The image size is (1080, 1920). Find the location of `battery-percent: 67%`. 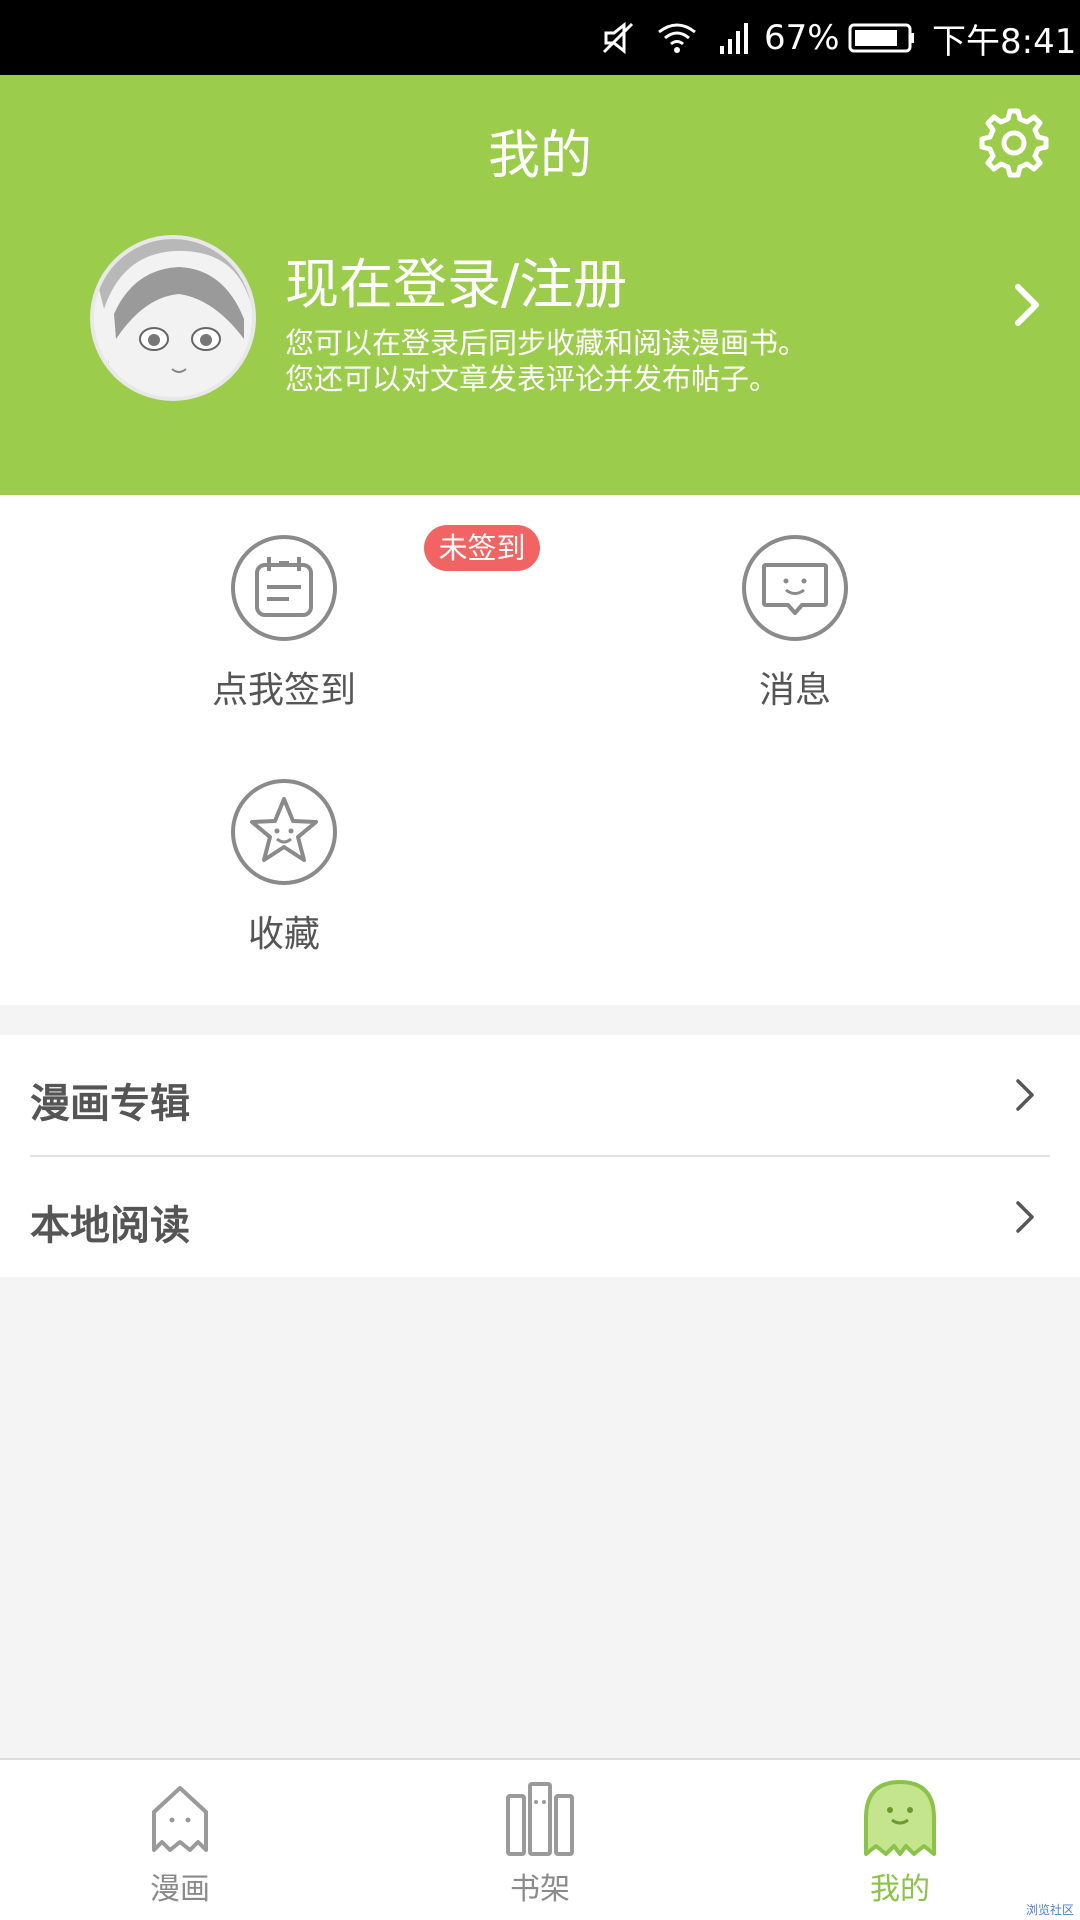

battery-percent: 67% is located at coordinates (802, 38).